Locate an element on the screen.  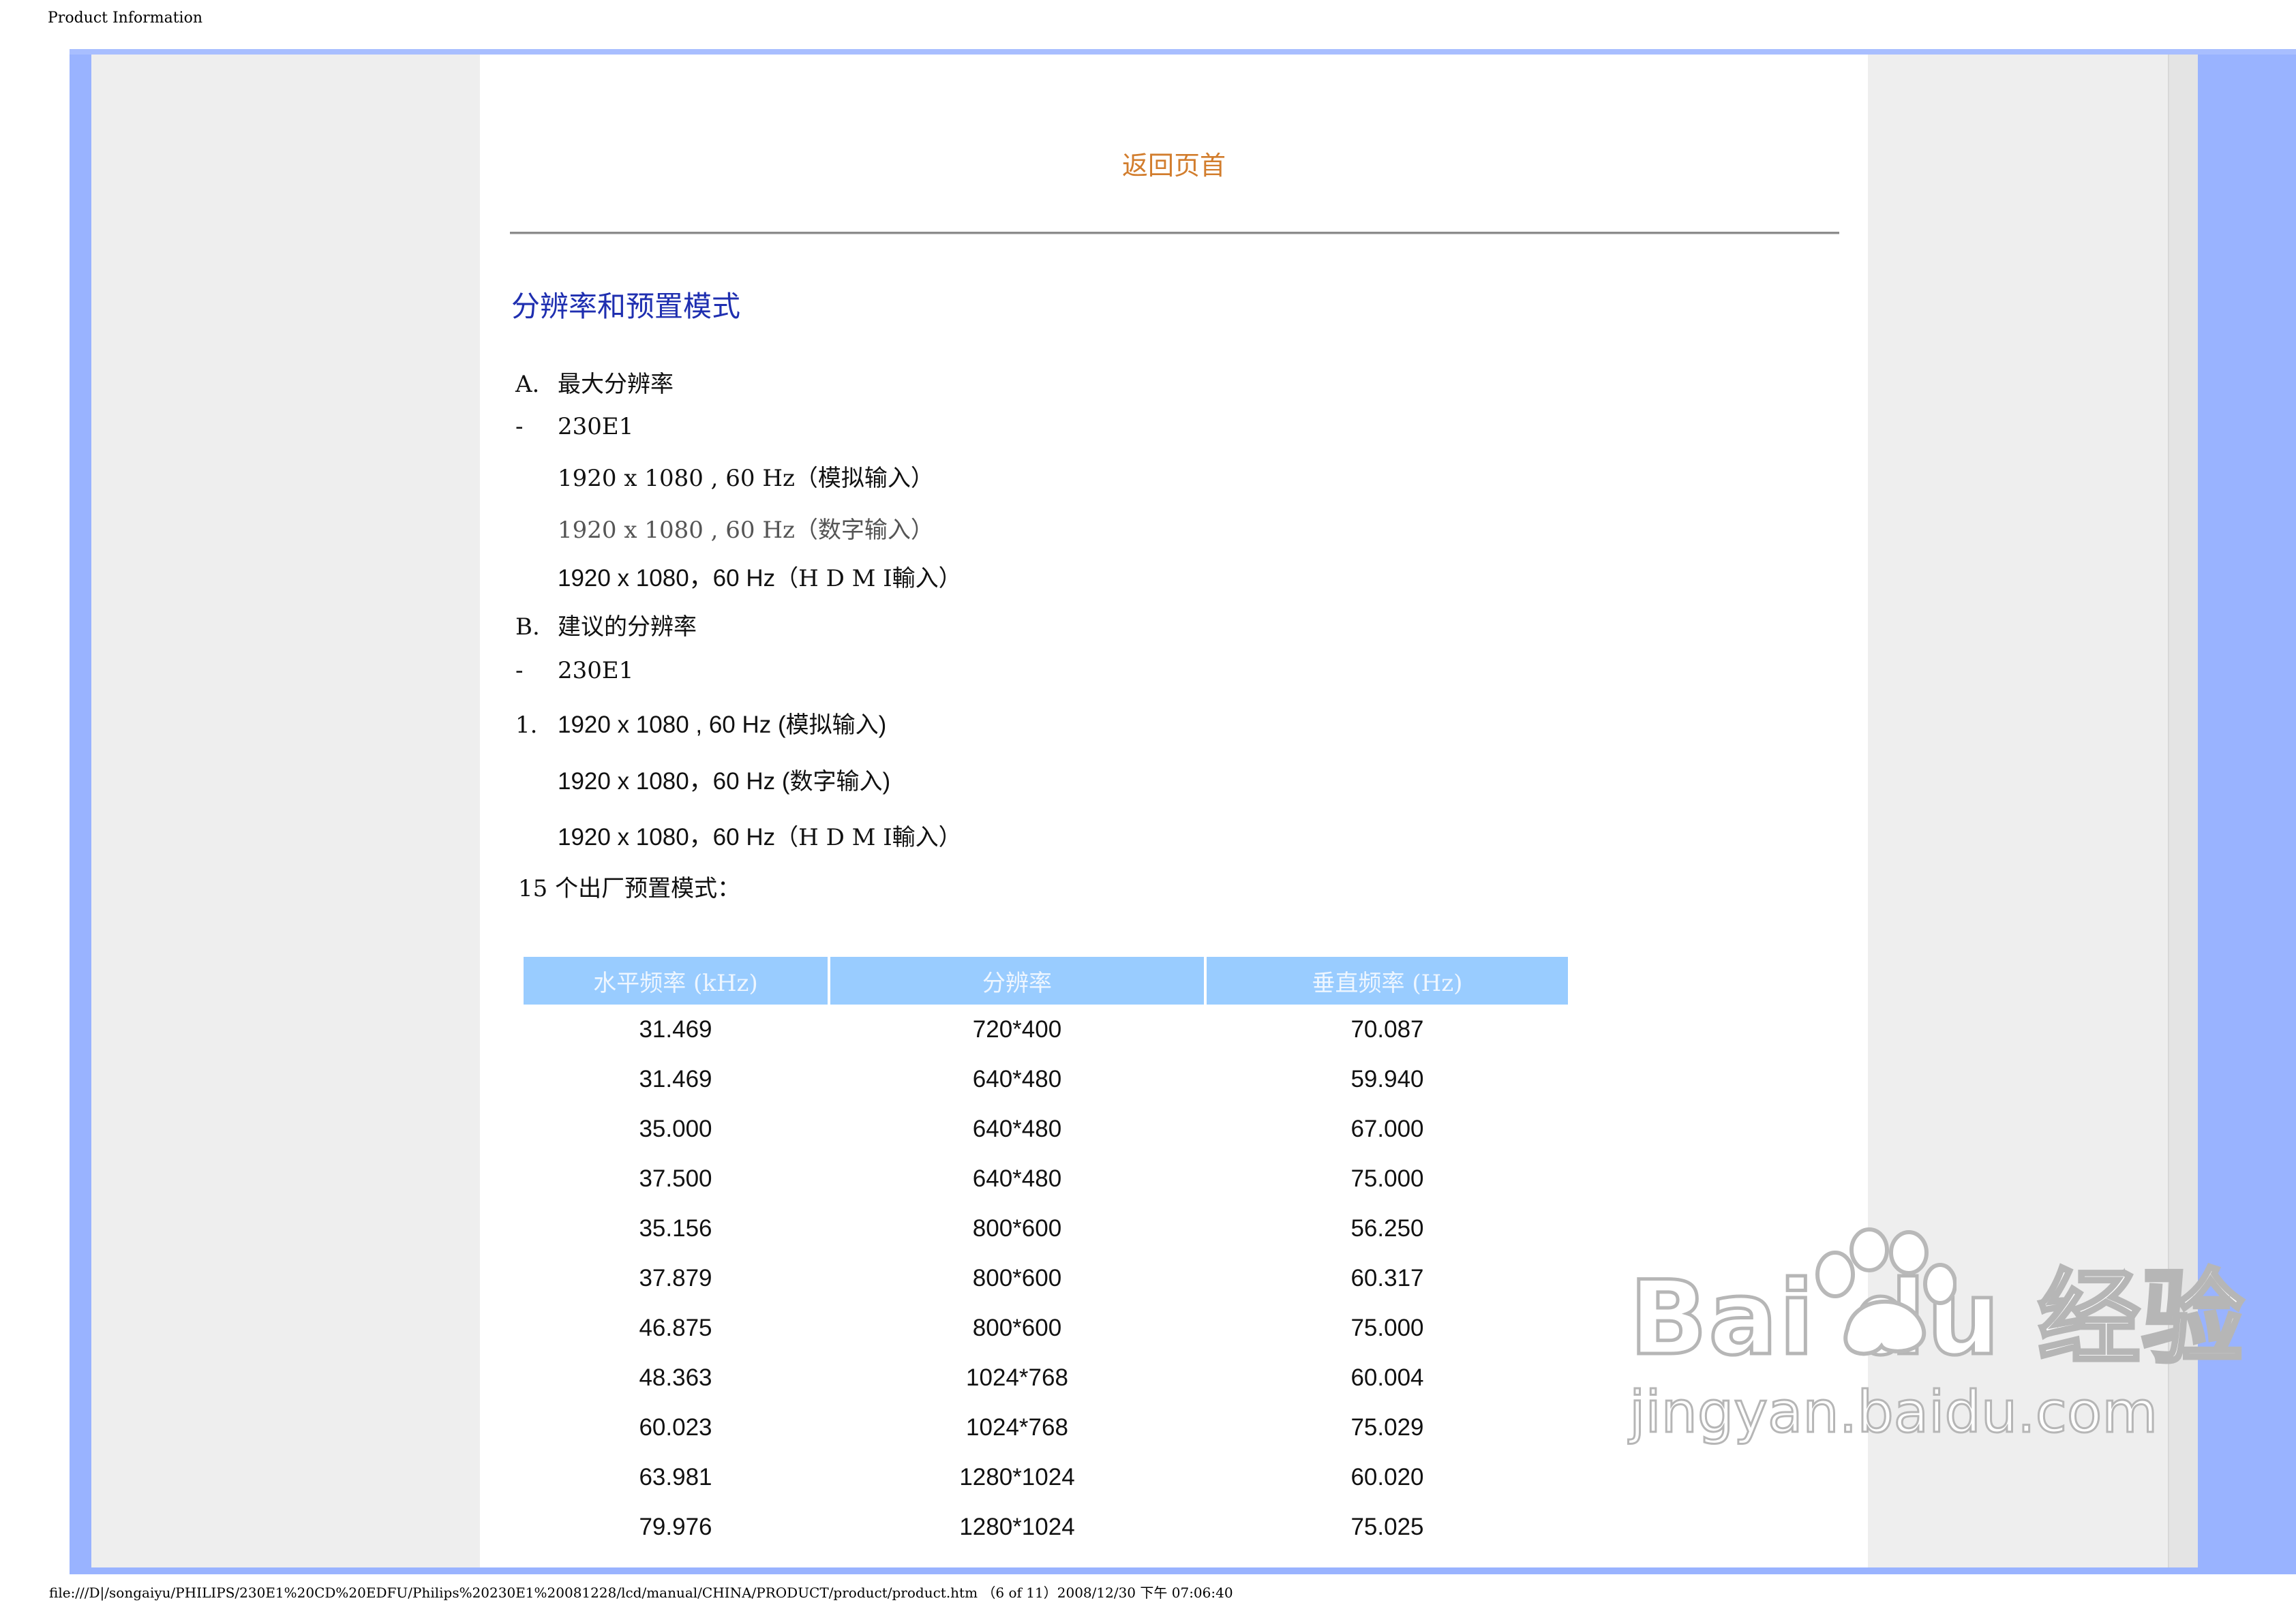
table-row: 37.500 640*480 75.000 is located at coordinates (1046, 1179).